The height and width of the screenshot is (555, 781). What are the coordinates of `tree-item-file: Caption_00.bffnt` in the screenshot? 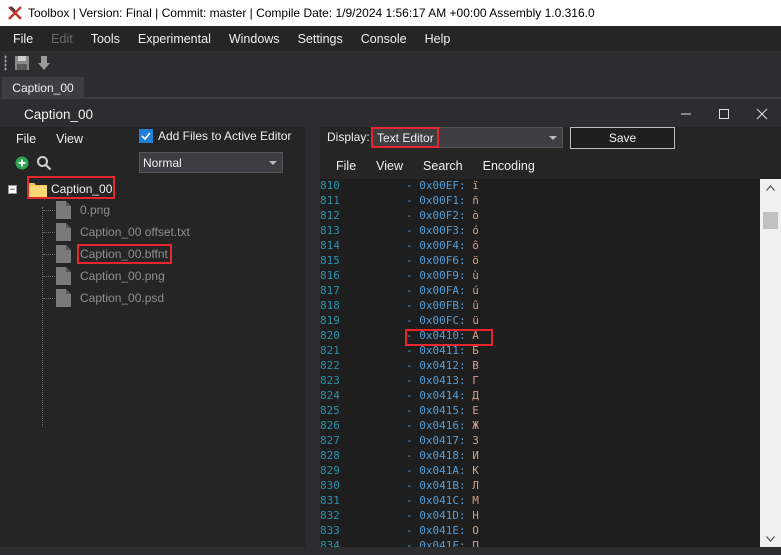 It's located at (114, 254).